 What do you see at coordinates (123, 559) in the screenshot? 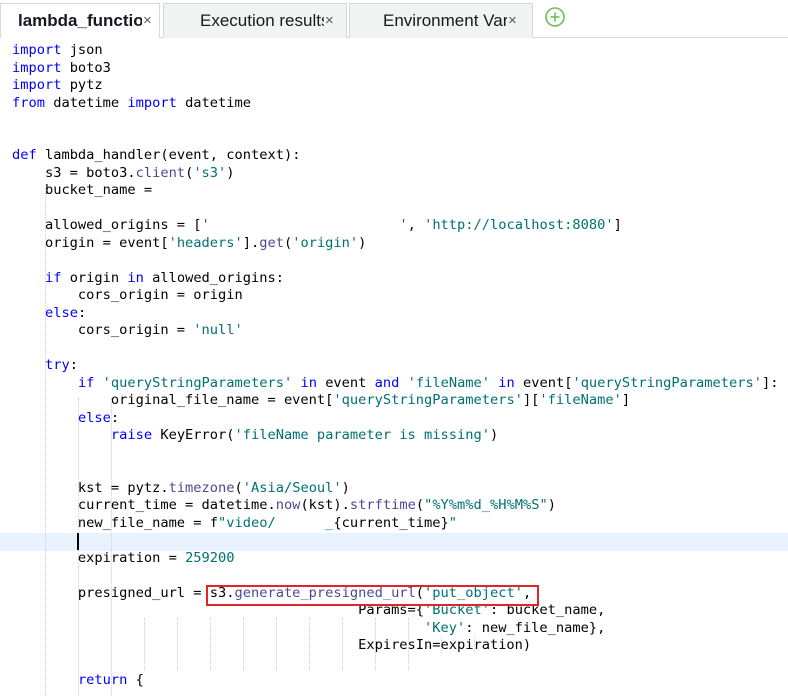
I see `code-line: expiration = 259200` at bounding box center [123, 559].